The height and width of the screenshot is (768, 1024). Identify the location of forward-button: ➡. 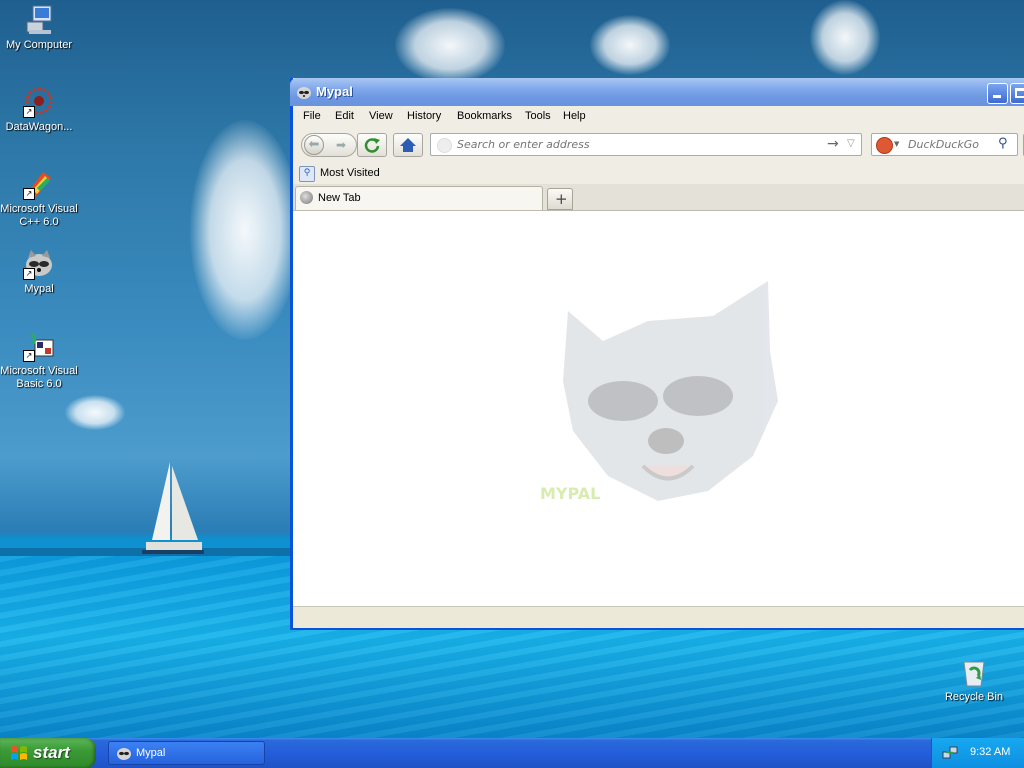
(341, 145).